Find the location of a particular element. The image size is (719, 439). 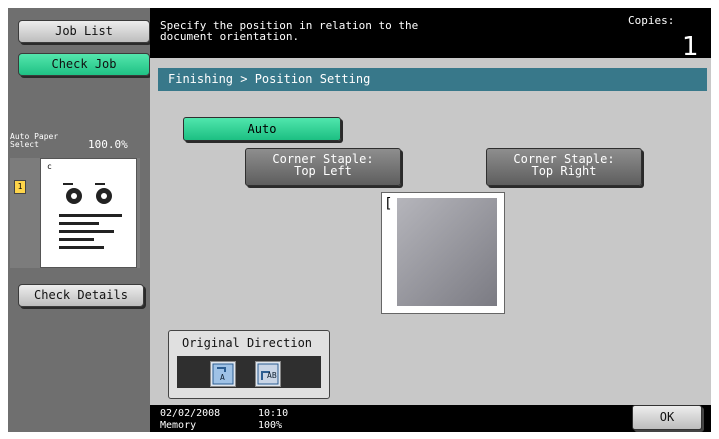

original-direction-icons-bar is located at coordinates (249, 372).